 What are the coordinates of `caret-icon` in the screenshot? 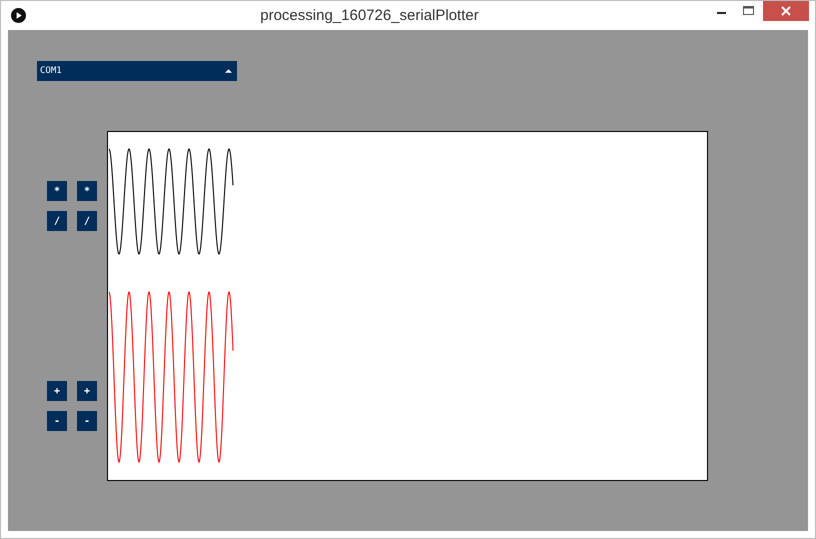 It's located at (228, 71).